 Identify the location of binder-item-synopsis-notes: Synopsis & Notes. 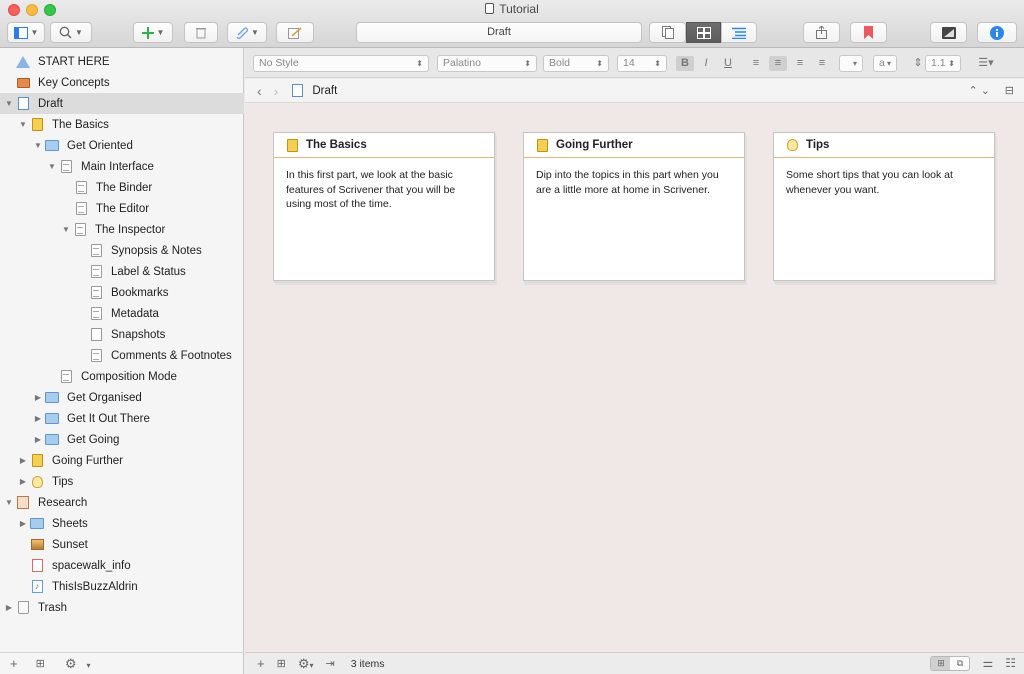
(122, 250).